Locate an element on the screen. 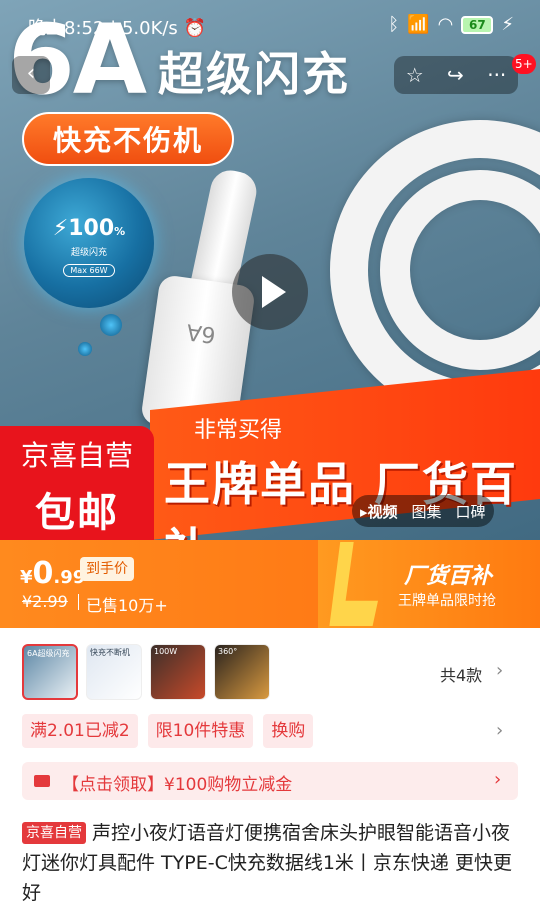 This screenshot has height=922, width=540. connector-mark: 6A is located at coordinates (201, 333).